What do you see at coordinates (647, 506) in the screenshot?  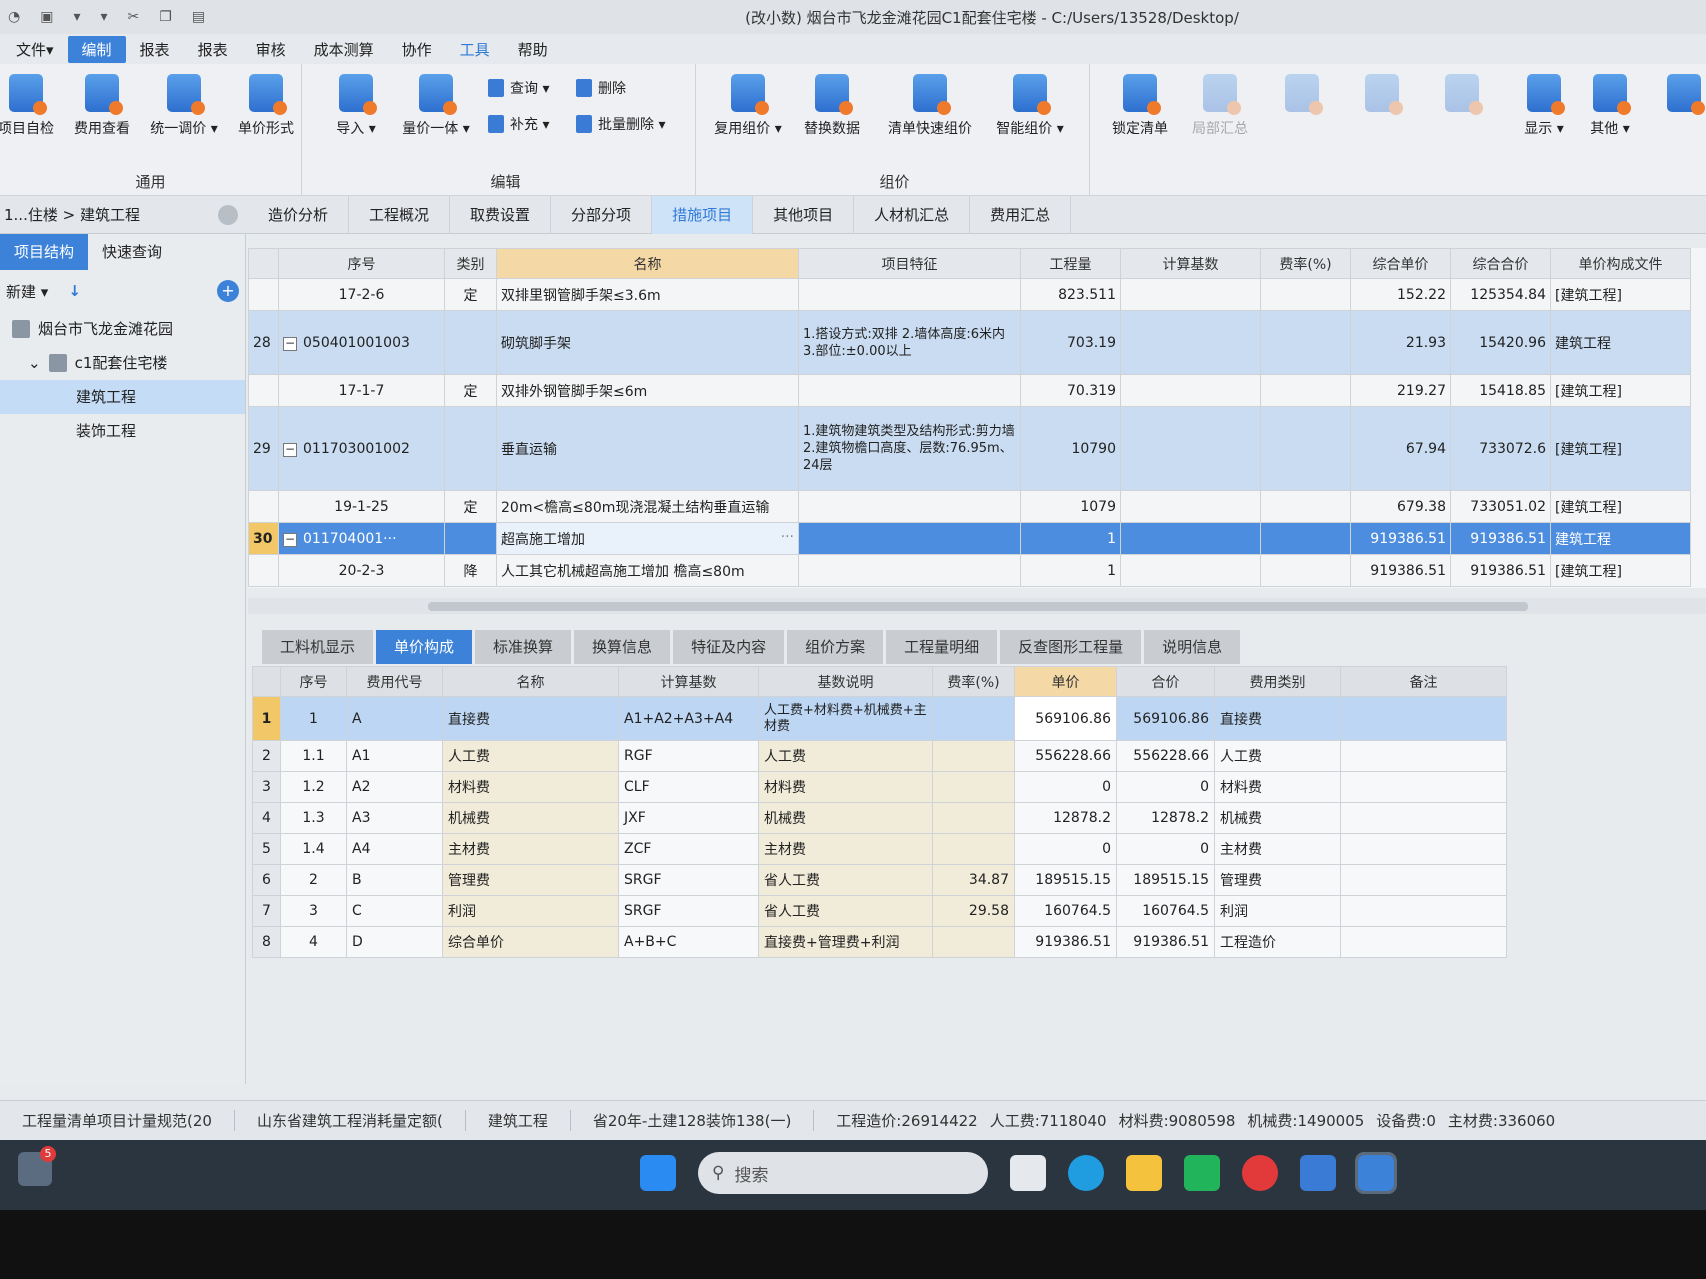 I see `name-cell: 20m<檐高≤80m现浇混凝土结构垂直运输` at bounding box center [647, 506].